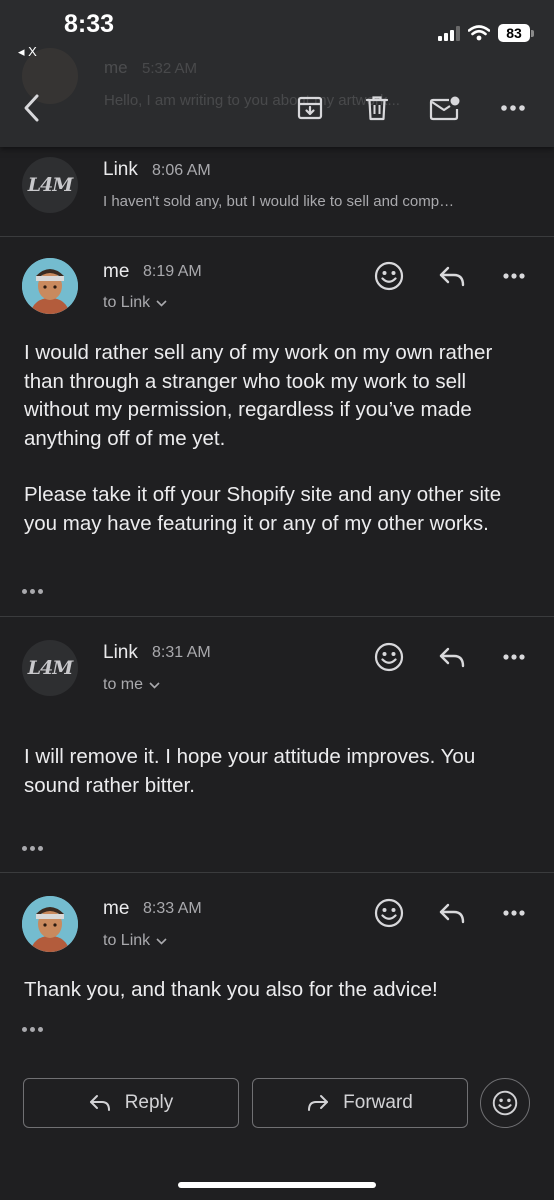 The image size is (554, 1200). I want to click on archive-button, so click(310, 108).